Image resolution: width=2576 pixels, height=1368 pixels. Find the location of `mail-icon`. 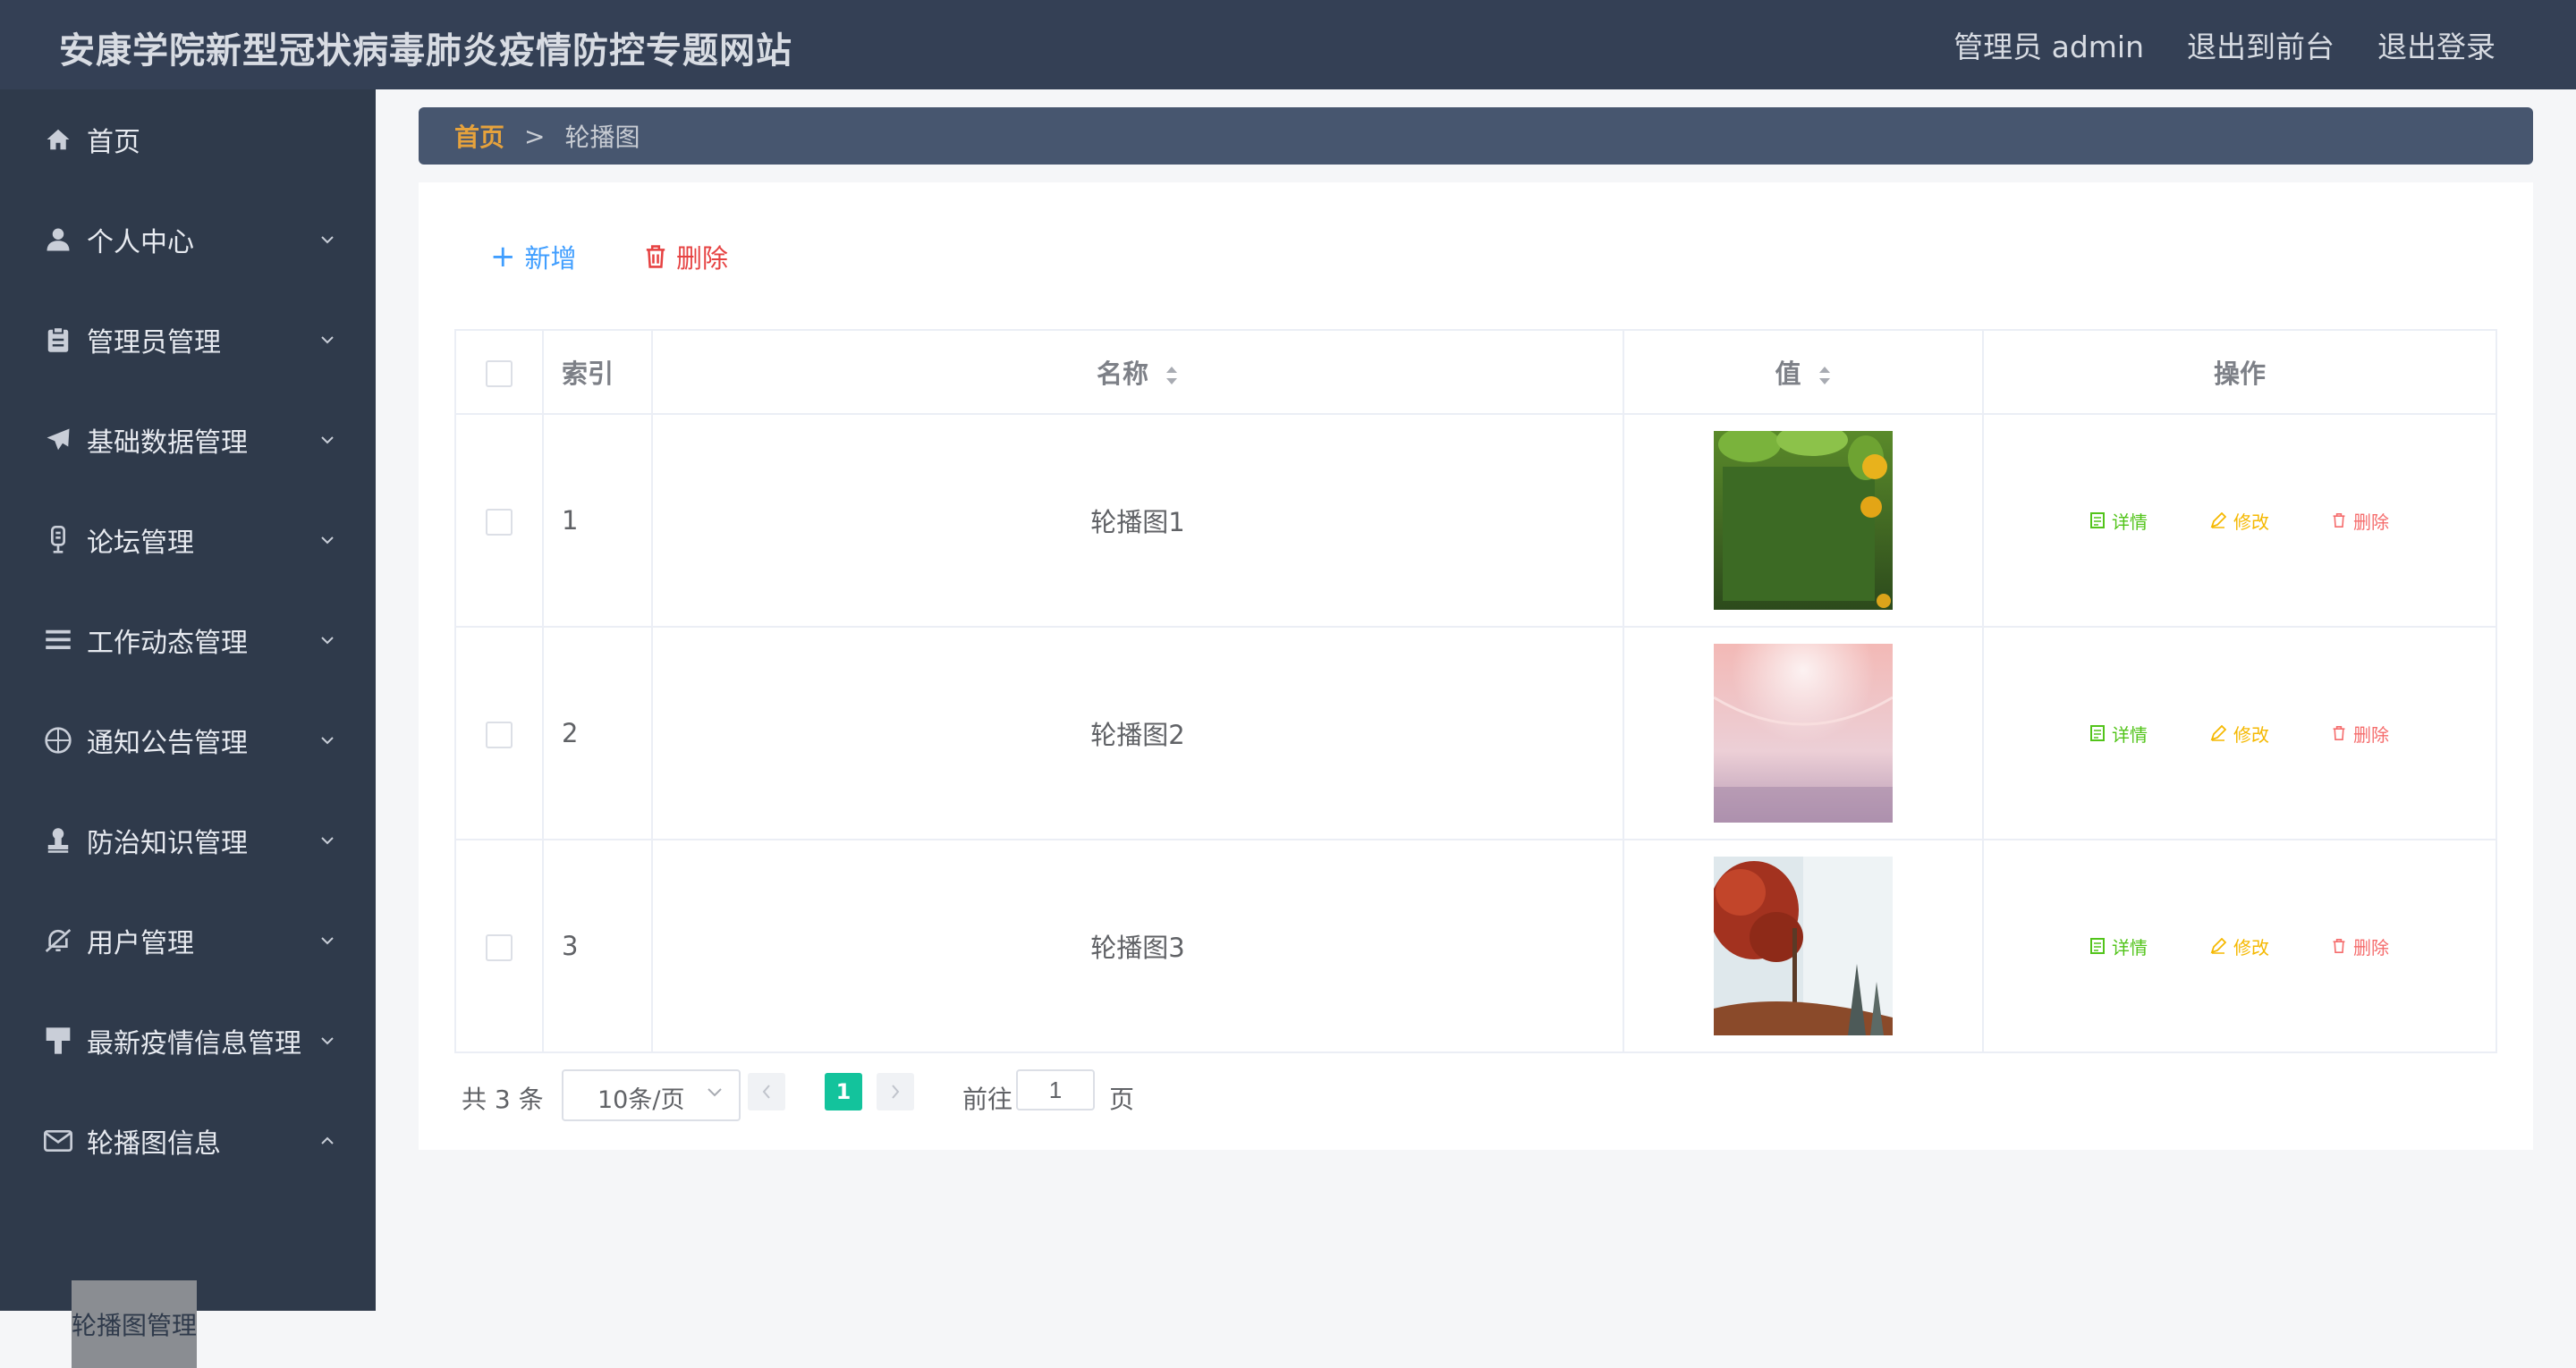

mail-icon is located at coordinates (58, 1141).